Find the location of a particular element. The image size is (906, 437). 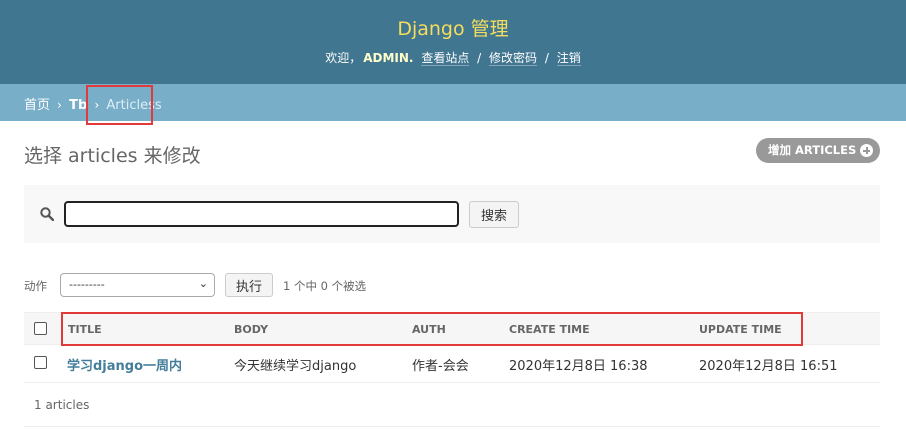

search-toolbar: 搜索 is located at coordinates (452, 214).